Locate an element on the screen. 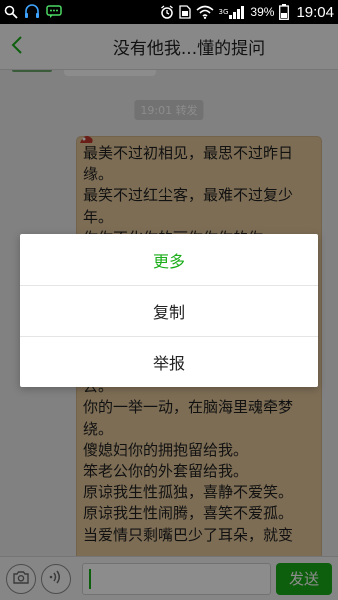 This screenshot has width=338, height=600. menu-item-report: 举报 is located at coordinates (169, 361).